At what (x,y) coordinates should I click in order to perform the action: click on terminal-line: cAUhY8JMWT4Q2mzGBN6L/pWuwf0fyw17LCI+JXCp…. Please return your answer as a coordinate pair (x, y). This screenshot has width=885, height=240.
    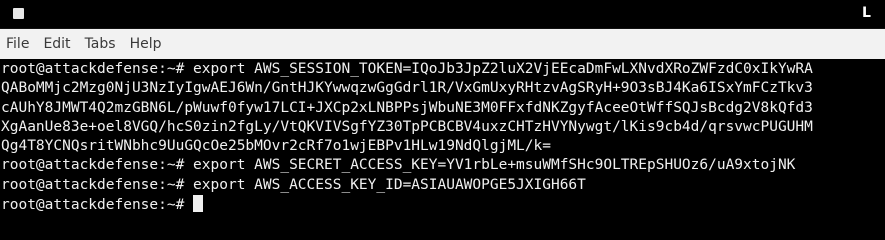
    Looking at the image, I should click on (407, 107).